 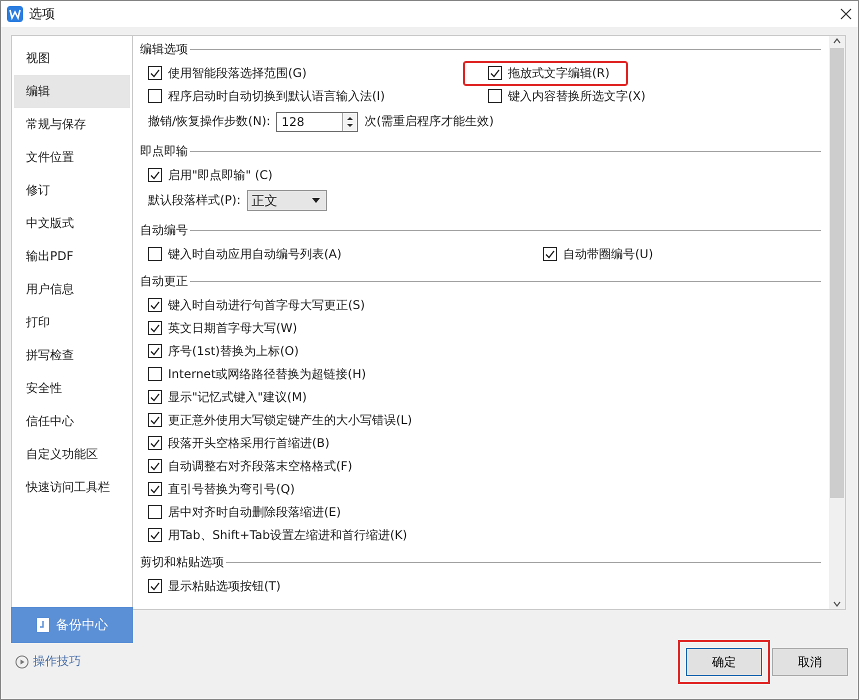 What do you see at coordinates (164, 231) in the screenshot?
I see `section-title: 自动编号` at bounding box center [164, 231].